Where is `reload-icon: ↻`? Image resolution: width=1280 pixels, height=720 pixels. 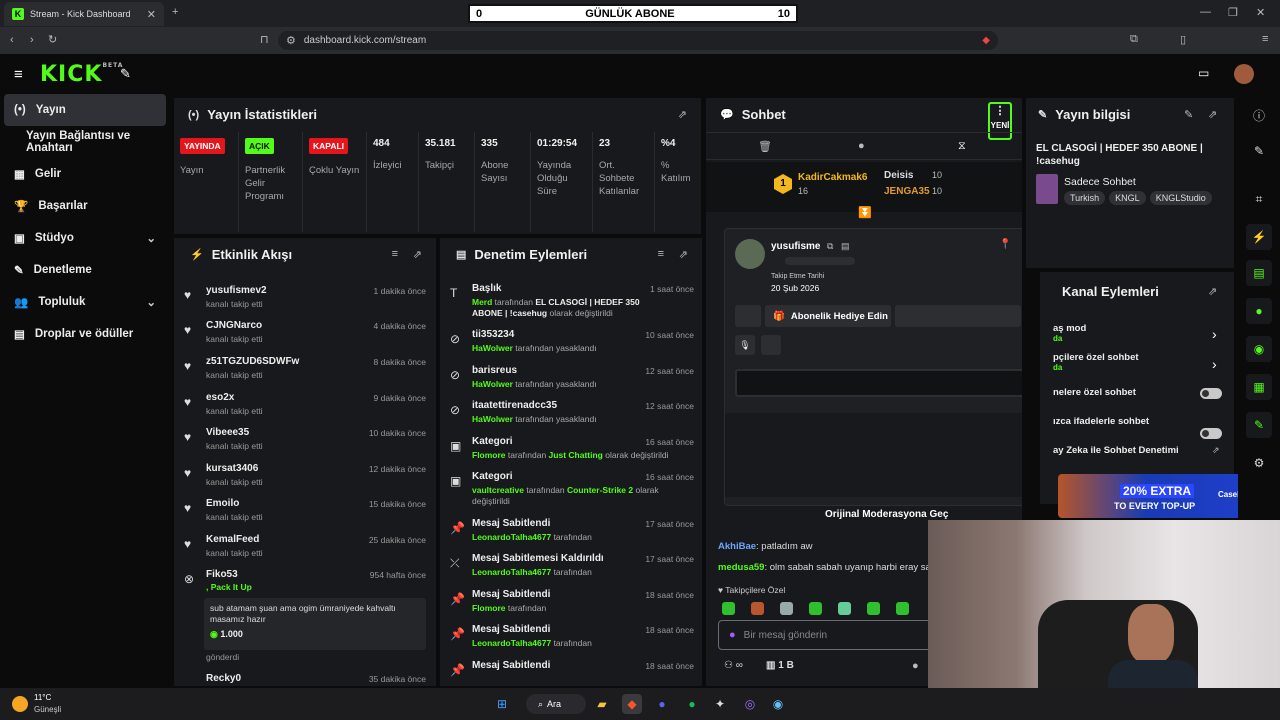
reload-icon: ↻ is located at coordinates (52, 39).